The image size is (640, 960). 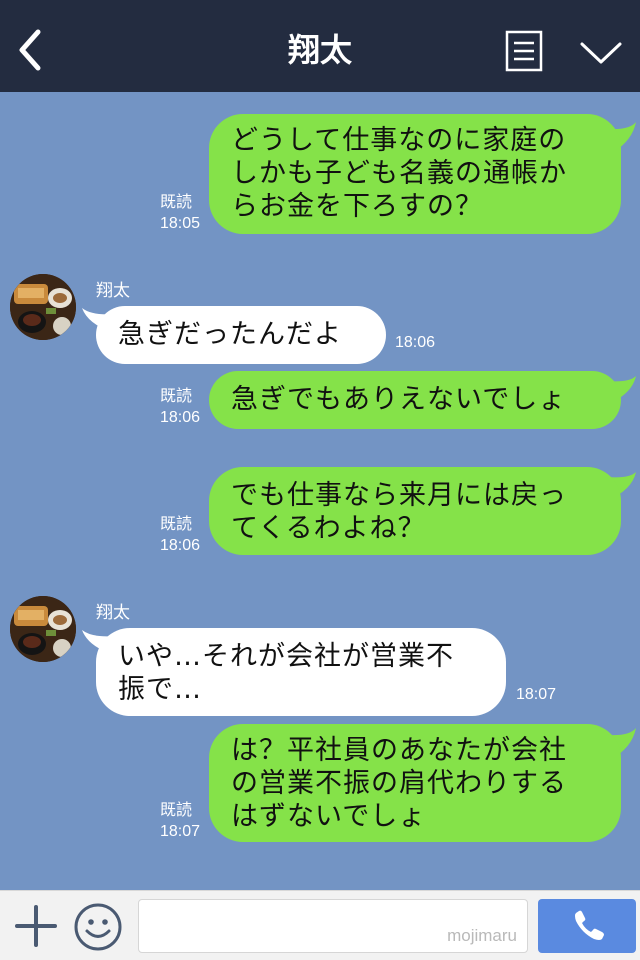 I want to click on collapse-button, so click(x=601, y=52).